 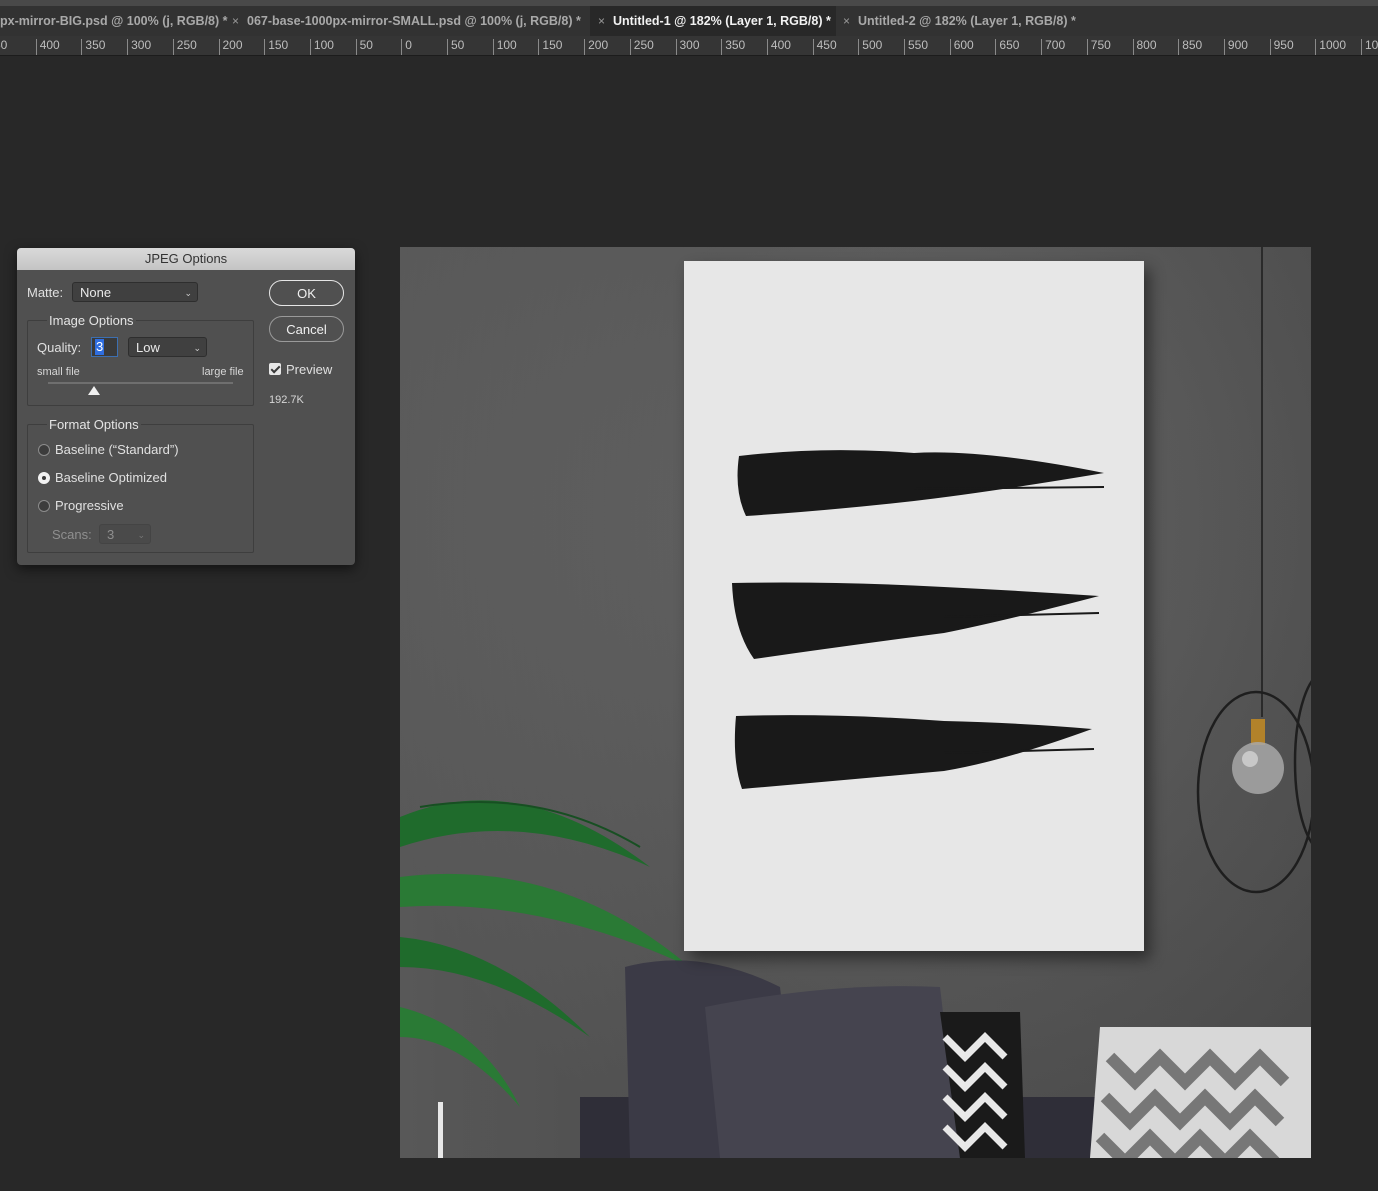 I want to click on scans-value: 3, so click(x=111, y=534).